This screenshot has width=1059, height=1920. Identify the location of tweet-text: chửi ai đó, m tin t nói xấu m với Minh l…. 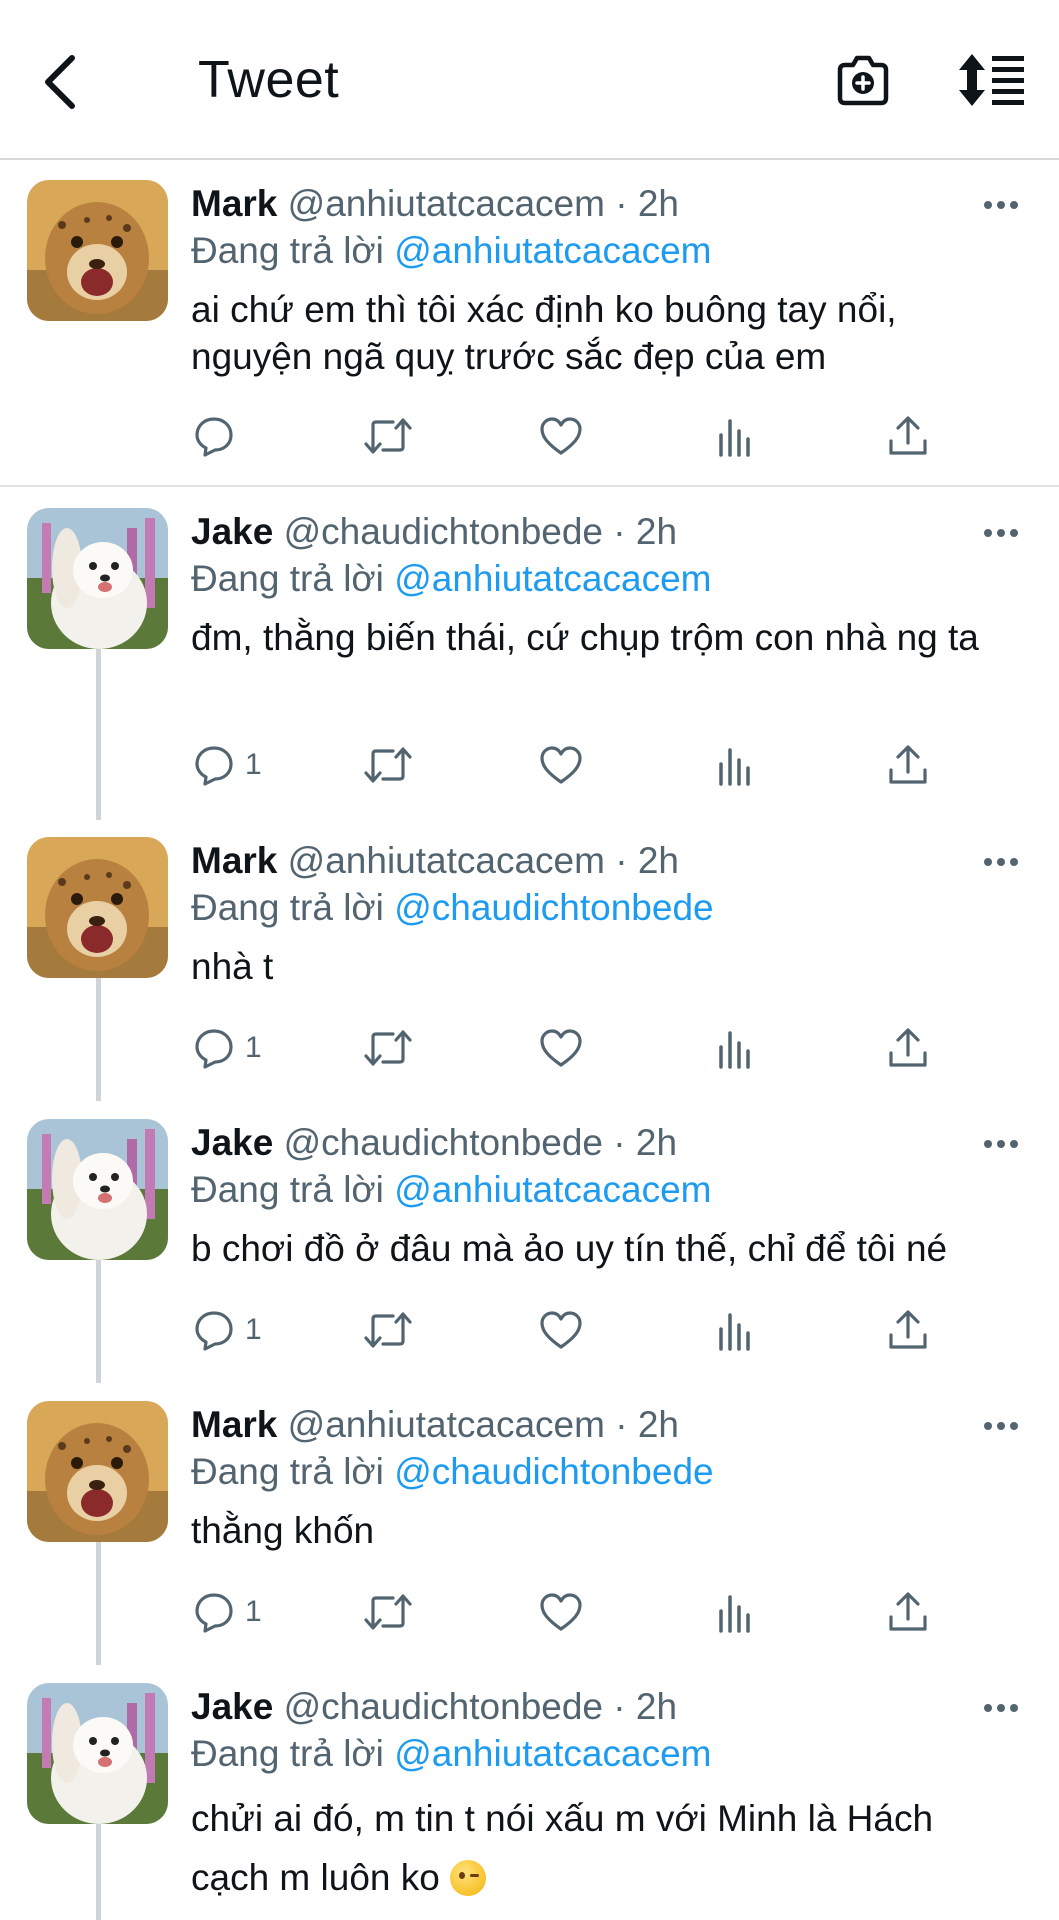
(606, 1848).